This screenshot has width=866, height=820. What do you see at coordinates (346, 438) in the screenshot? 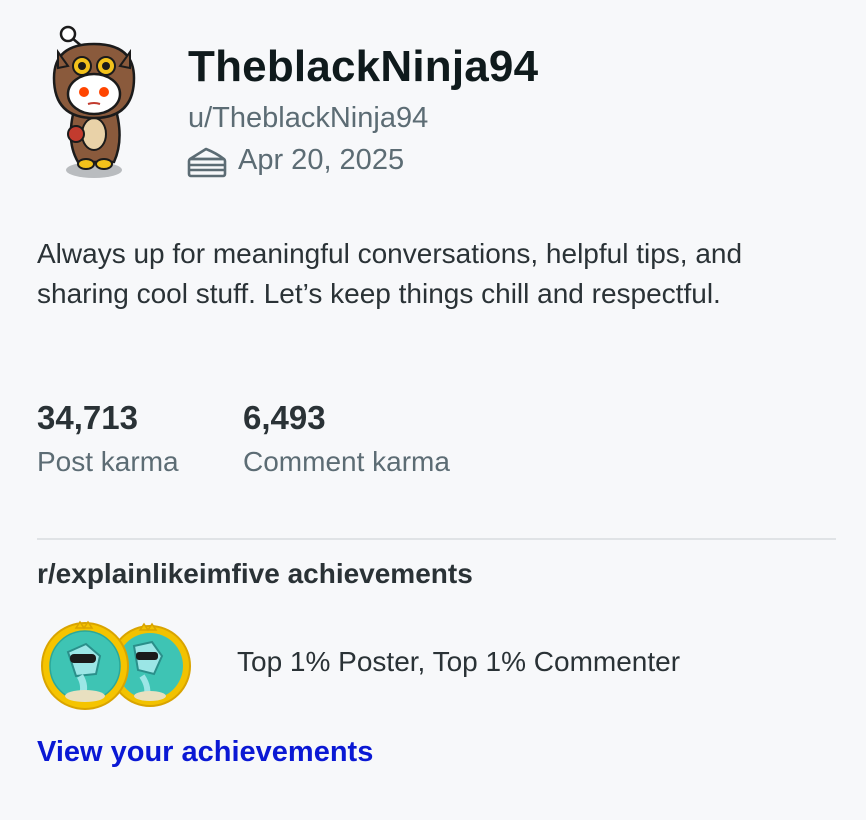
I see `comment-karma: 6,493 Comment karma` at bounding box center [346, 438].